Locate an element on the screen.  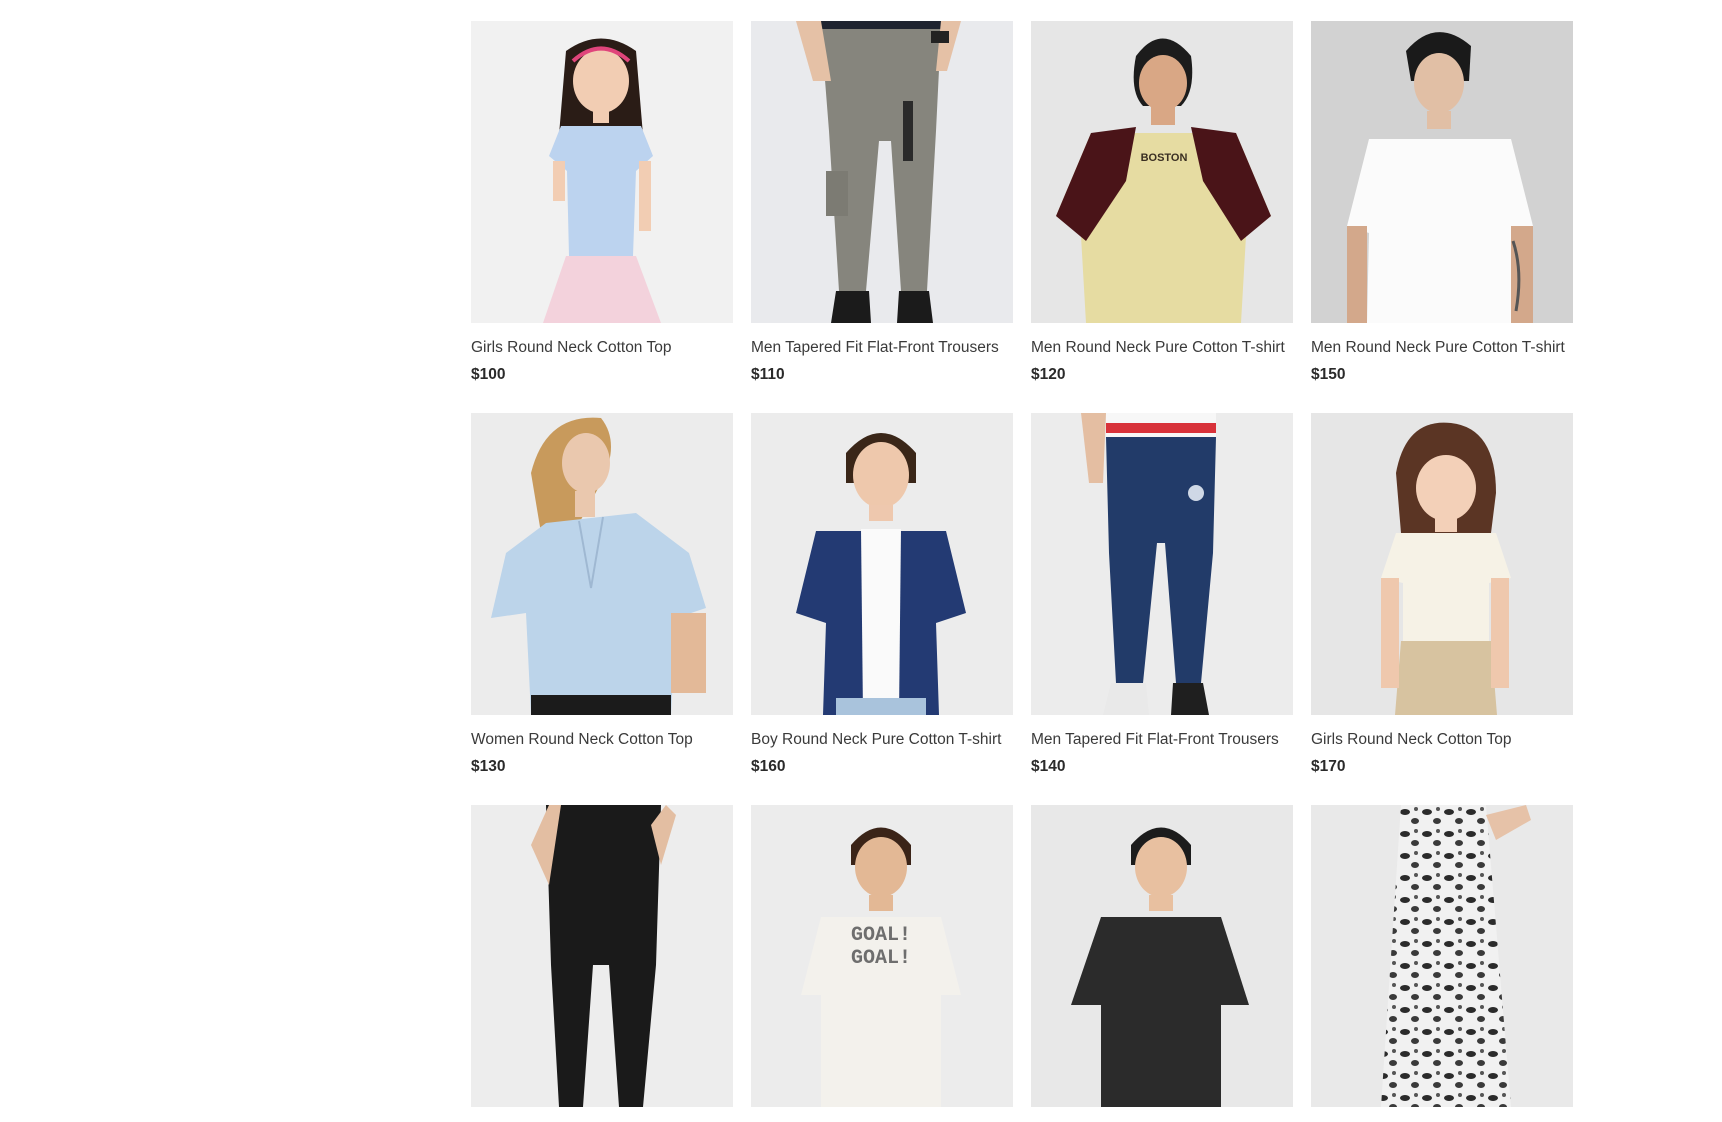
shirt-print-text: BOSTON is located at coordinates (1164, 158).